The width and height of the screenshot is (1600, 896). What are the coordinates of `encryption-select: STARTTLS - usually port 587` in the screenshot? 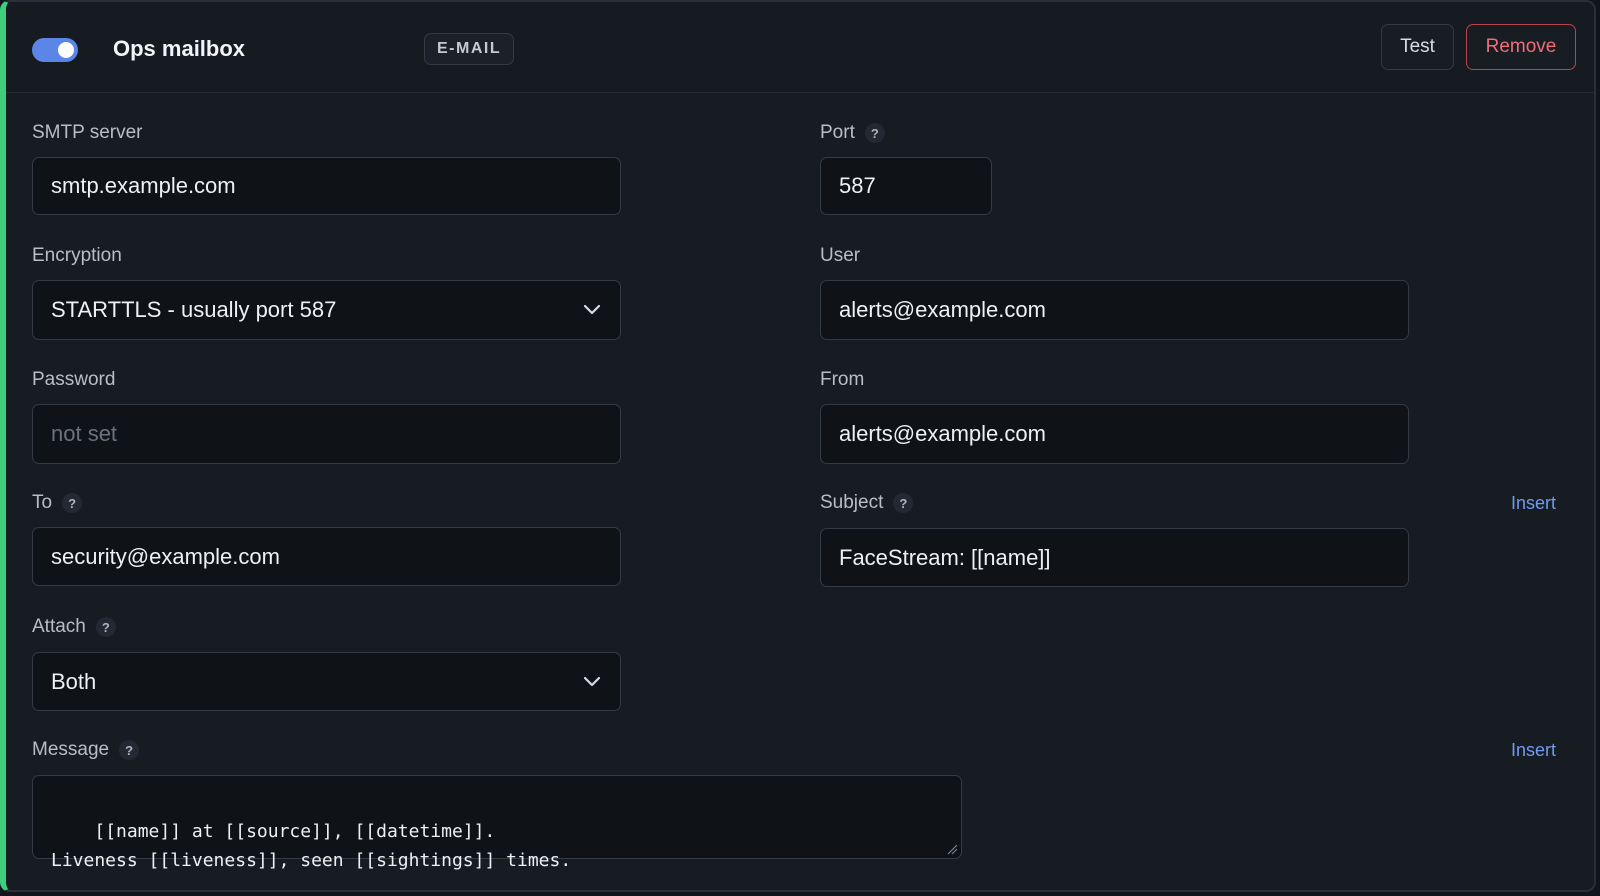 It's located at (326, 310).